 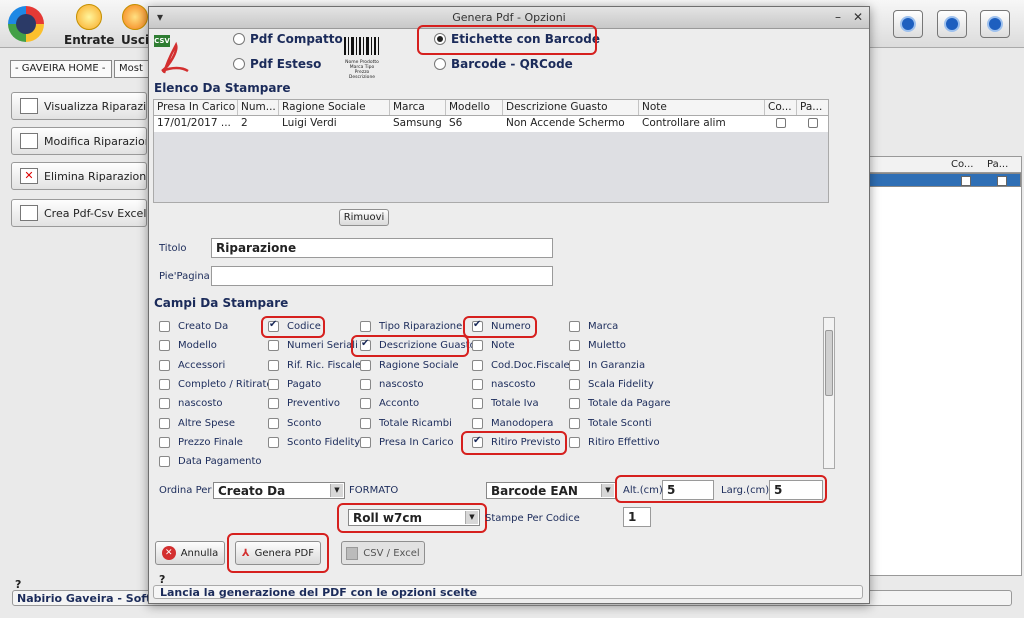 I want to click on selected-row, so click(x=944, y=180).